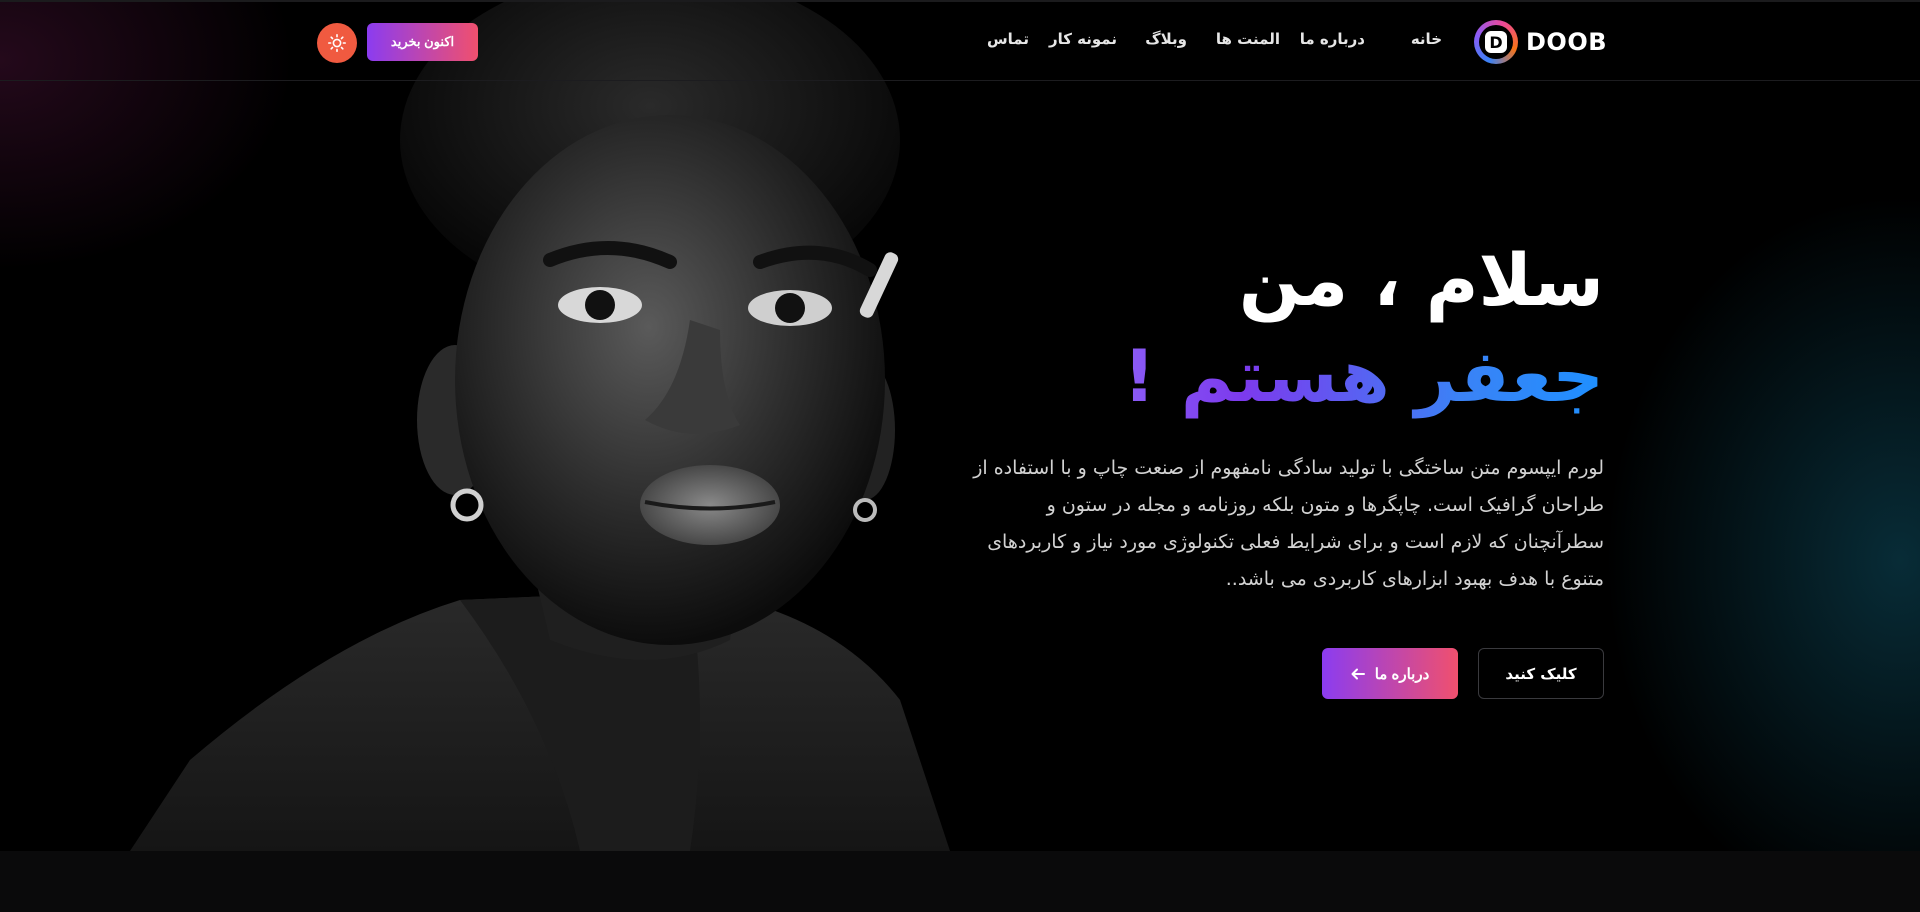  What do you see at coordinates (1402, 674) in the screenshot?
I see `about-button-label: درباره ما` at bounding box center [1402, 674].